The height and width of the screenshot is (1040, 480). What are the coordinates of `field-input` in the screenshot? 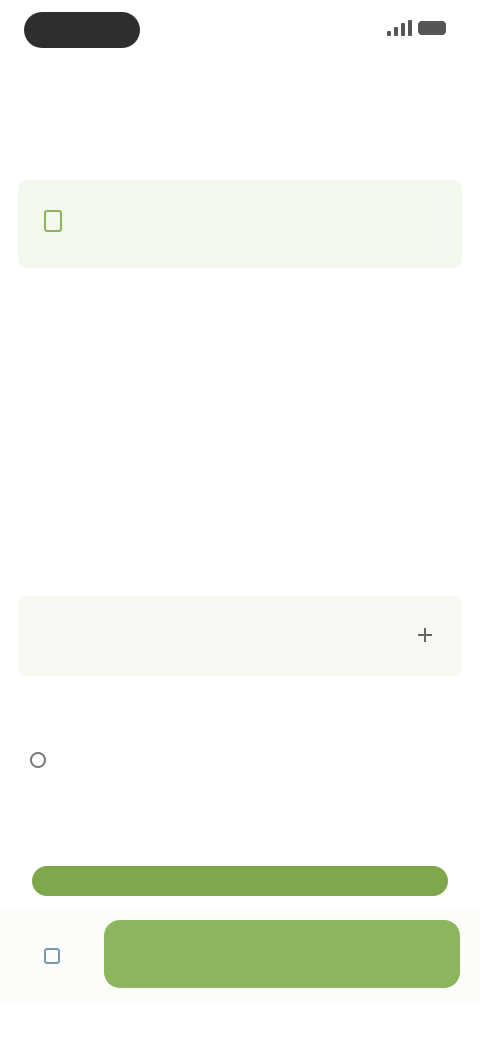 It's located at (258, 222).